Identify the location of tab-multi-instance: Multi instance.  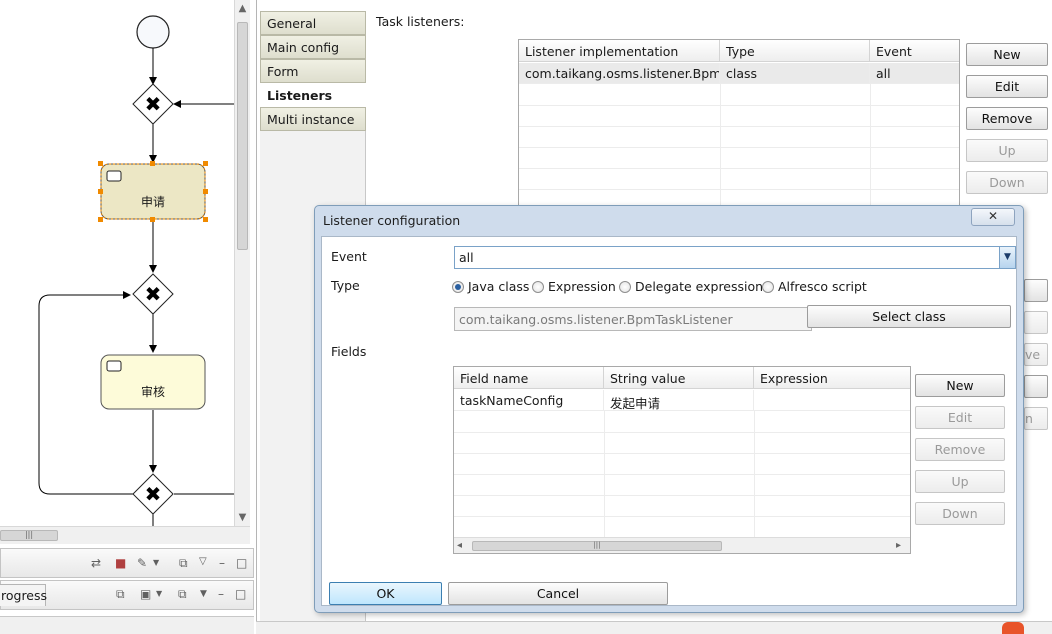
(313, 119).